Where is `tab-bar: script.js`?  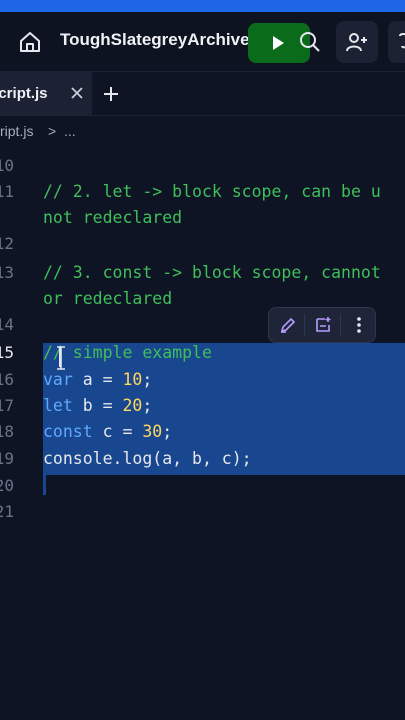
tab-bar: script.js is located at coordinates (202, 94).